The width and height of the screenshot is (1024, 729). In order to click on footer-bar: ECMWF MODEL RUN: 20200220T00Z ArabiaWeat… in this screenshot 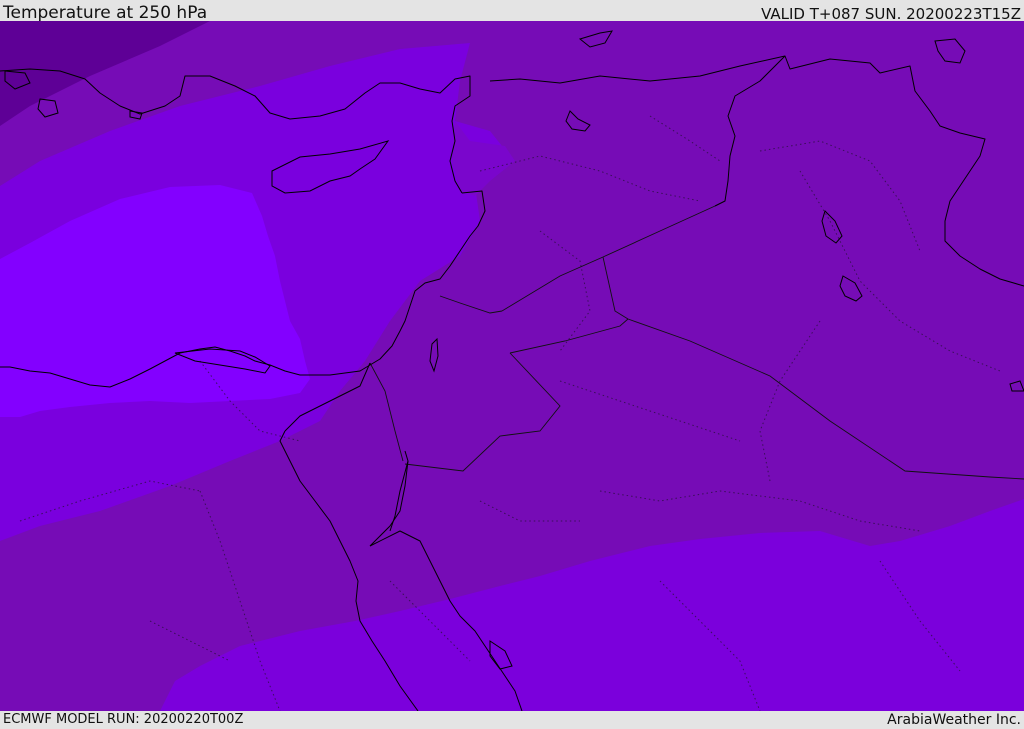, I will do `click(512, 720)`.